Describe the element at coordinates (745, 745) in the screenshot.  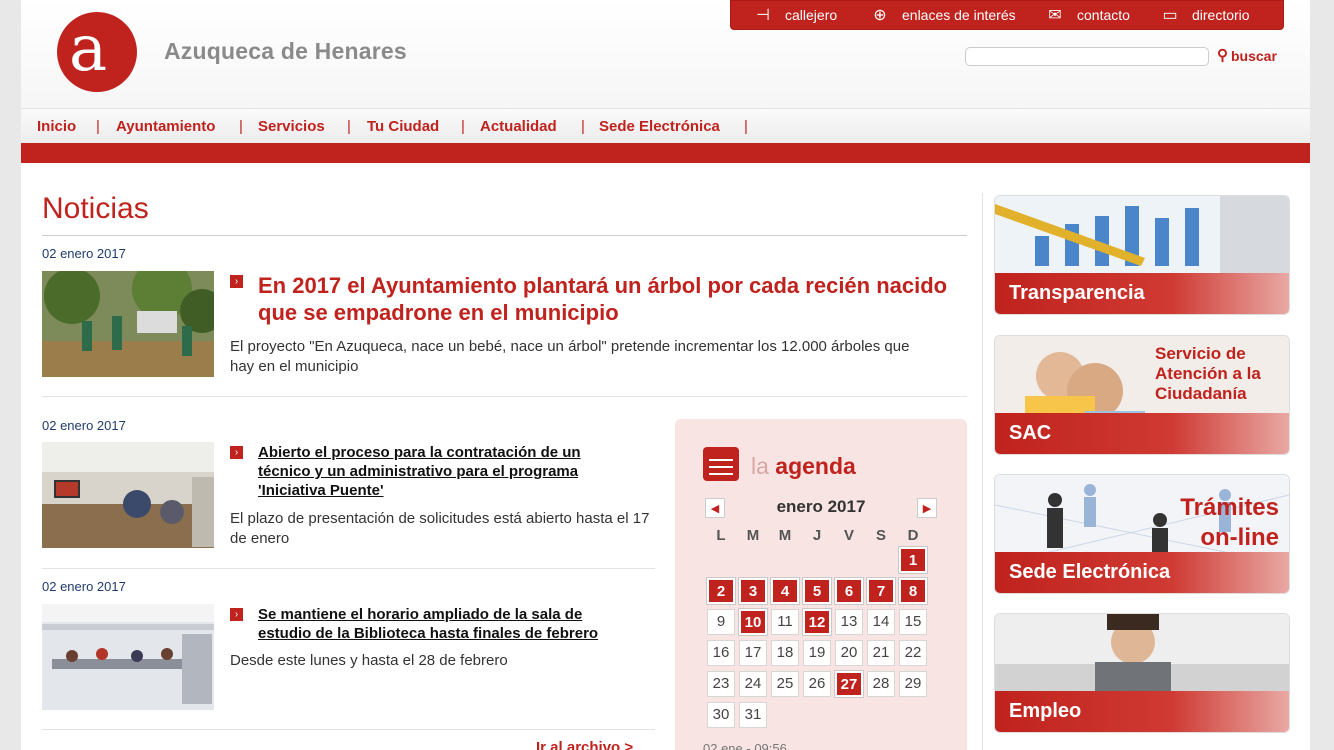
I see `agenda-event-preview: 02 ene - 09:56` at that location.